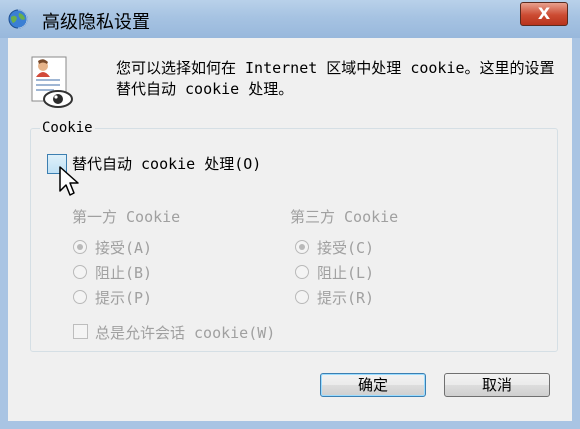  What do you see at coordinates (80, 272) in the screenshot?
I see `first-party-block-radio` at bounding box center [80, 272].